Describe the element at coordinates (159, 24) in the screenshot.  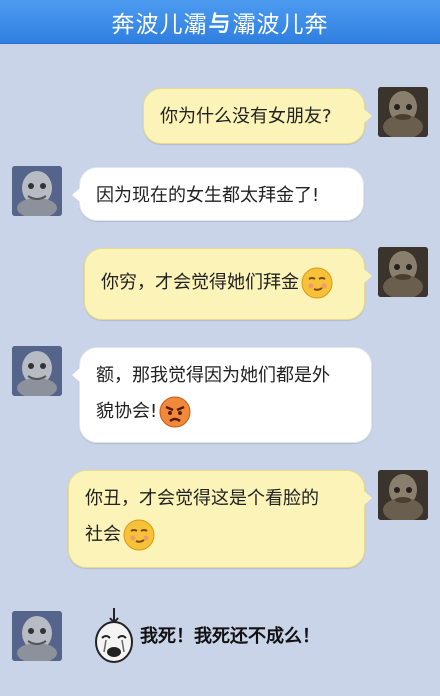
I see `title-left: 奔波儿灞` at that location.